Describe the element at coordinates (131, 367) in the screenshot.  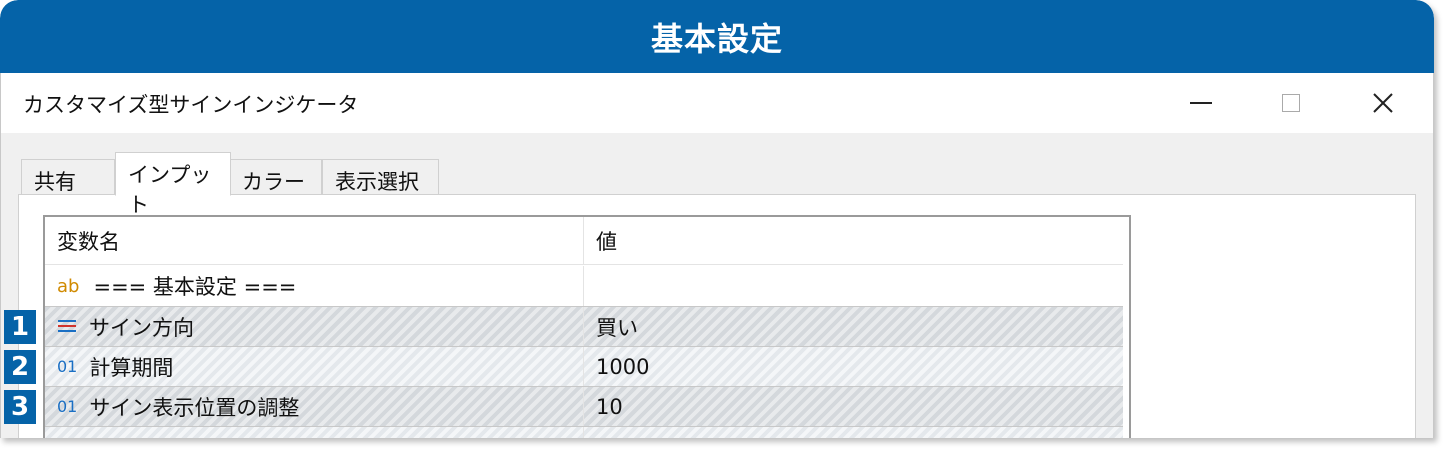
I see `variable-name: 計算期間` at that location.